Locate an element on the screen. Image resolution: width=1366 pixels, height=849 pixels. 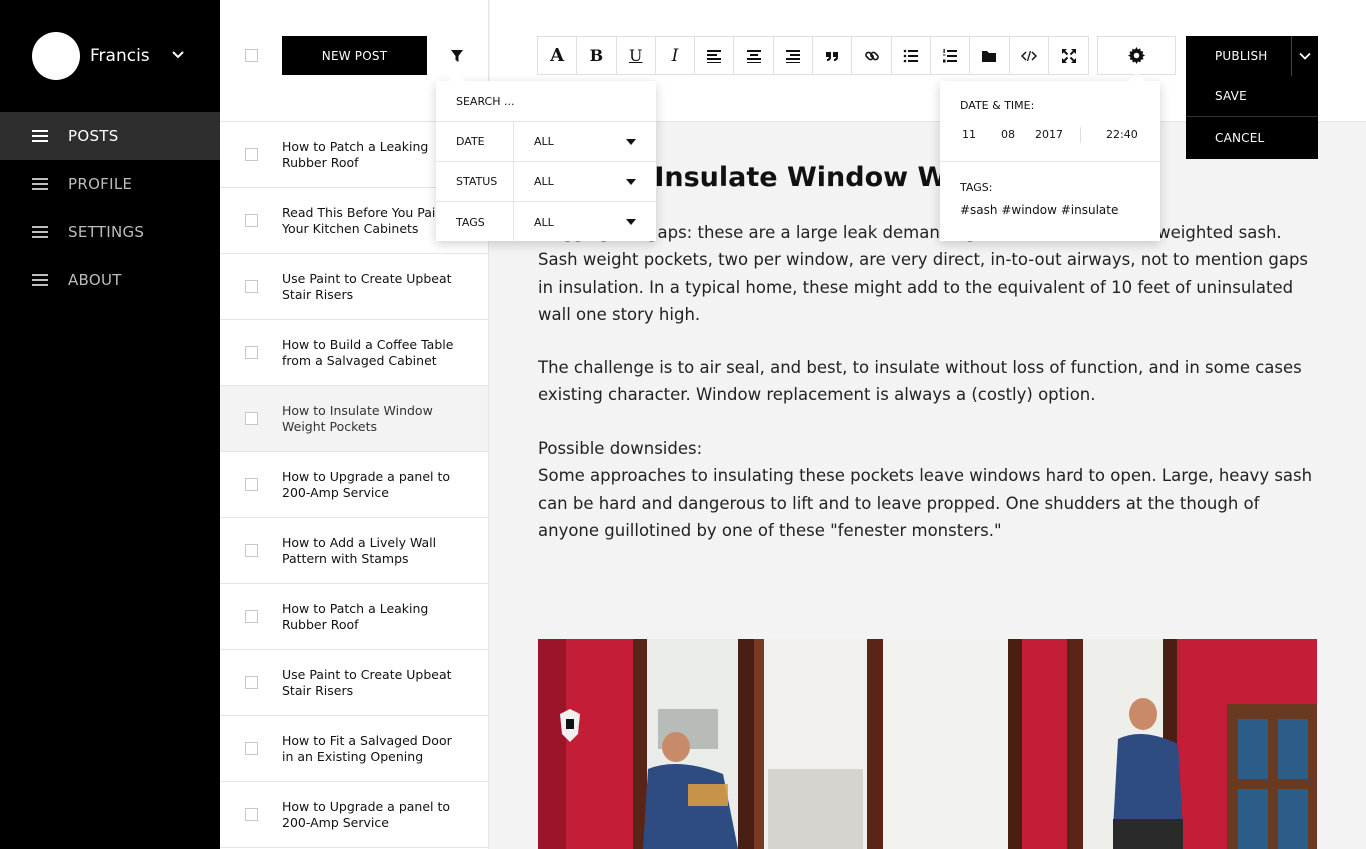
select-all-checkbox is located at coordinates (251, 55).